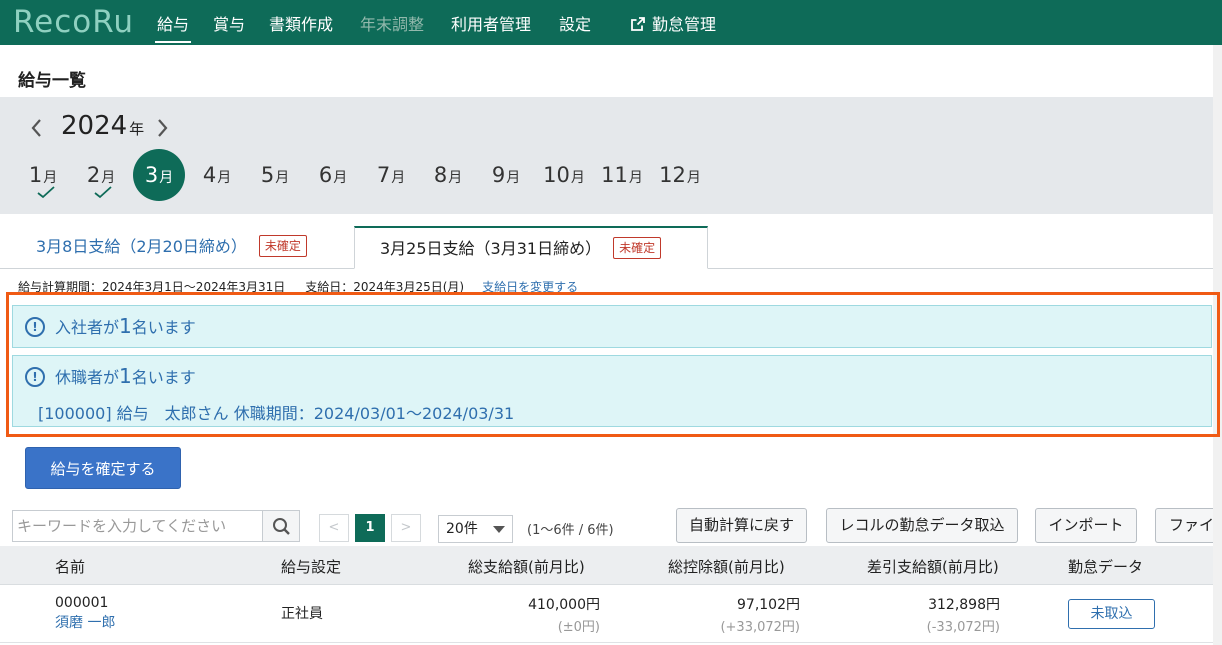  Describe the element at coordinates (638, 24) in the screenshot. I see `external-link-icon` at that location.